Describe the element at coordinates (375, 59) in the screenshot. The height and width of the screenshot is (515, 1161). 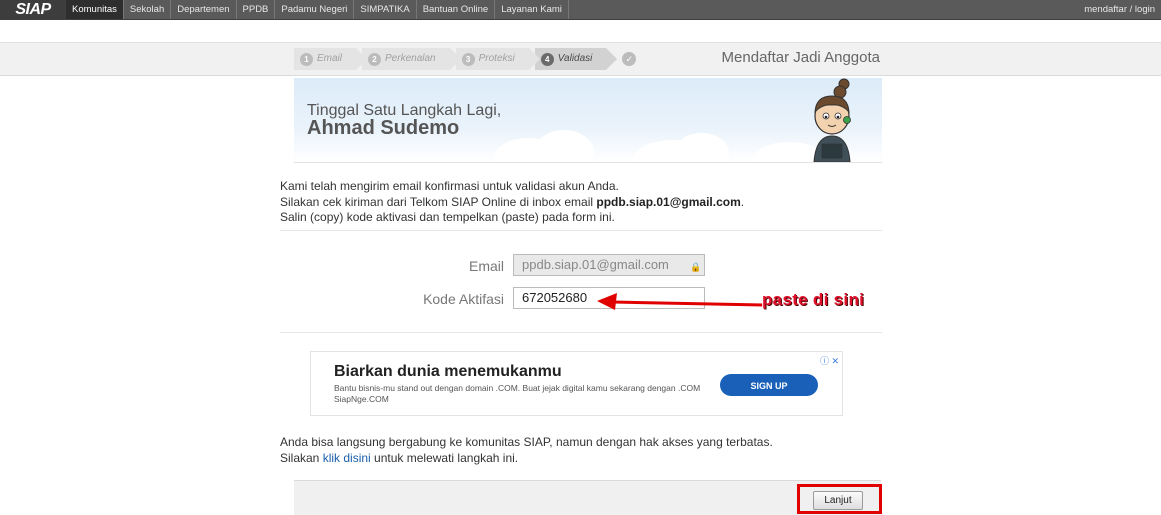
I see `step-number: 2` at that location.